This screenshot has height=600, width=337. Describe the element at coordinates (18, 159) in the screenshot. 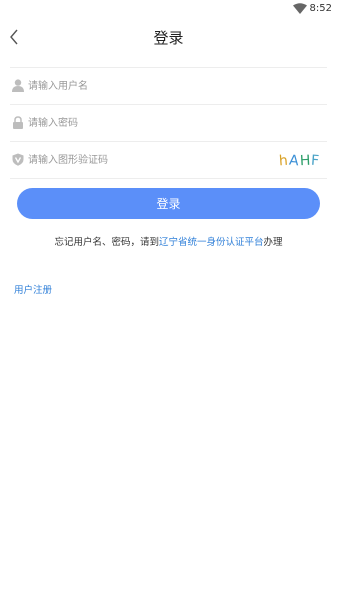

I see `shield-v-icon` at that location.